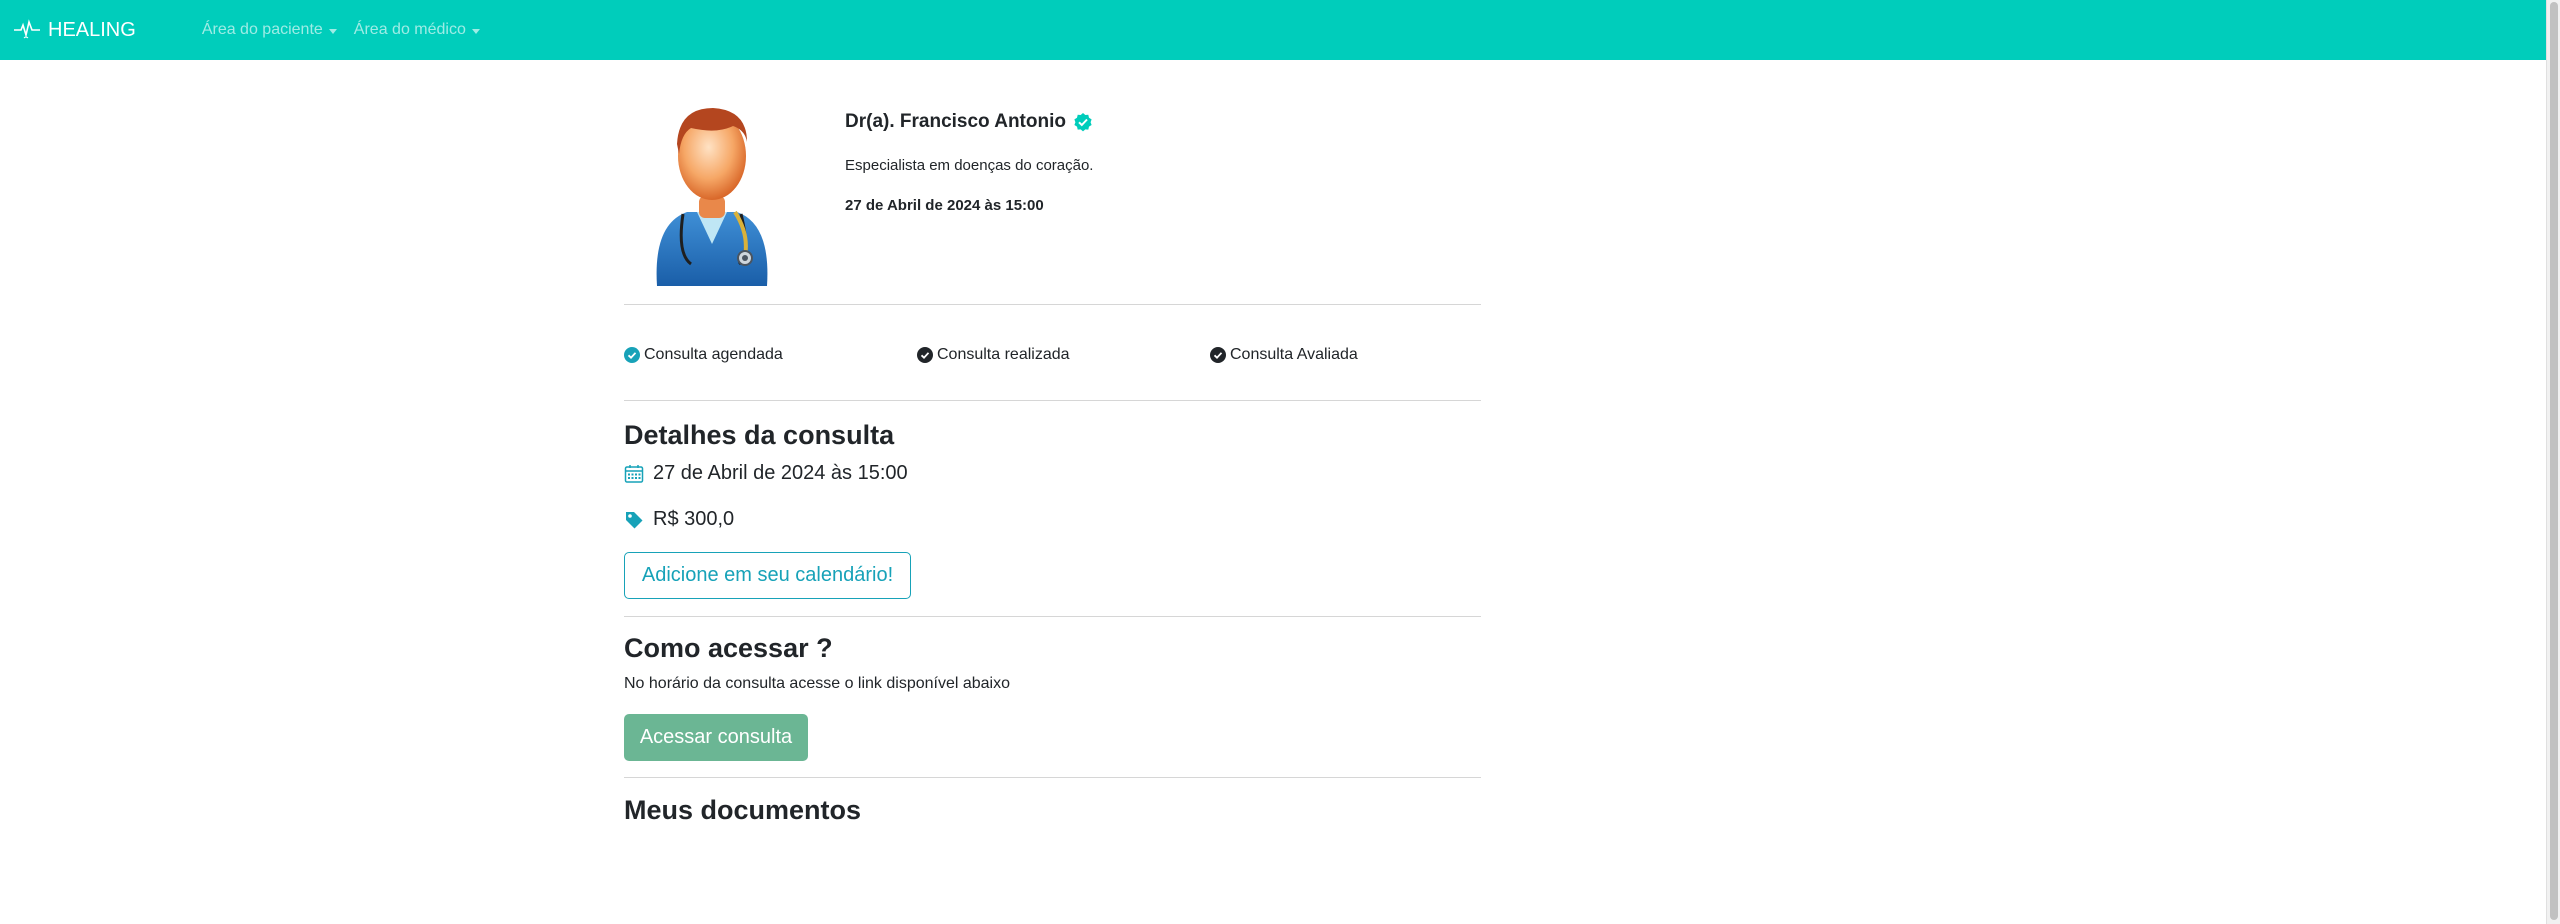 The image size is (2560, 924). What do you see at coordinates (1294, 354) in the screenshot?
I see `status-label: Consulta Avaliada` at bounding box center [1294, 354].